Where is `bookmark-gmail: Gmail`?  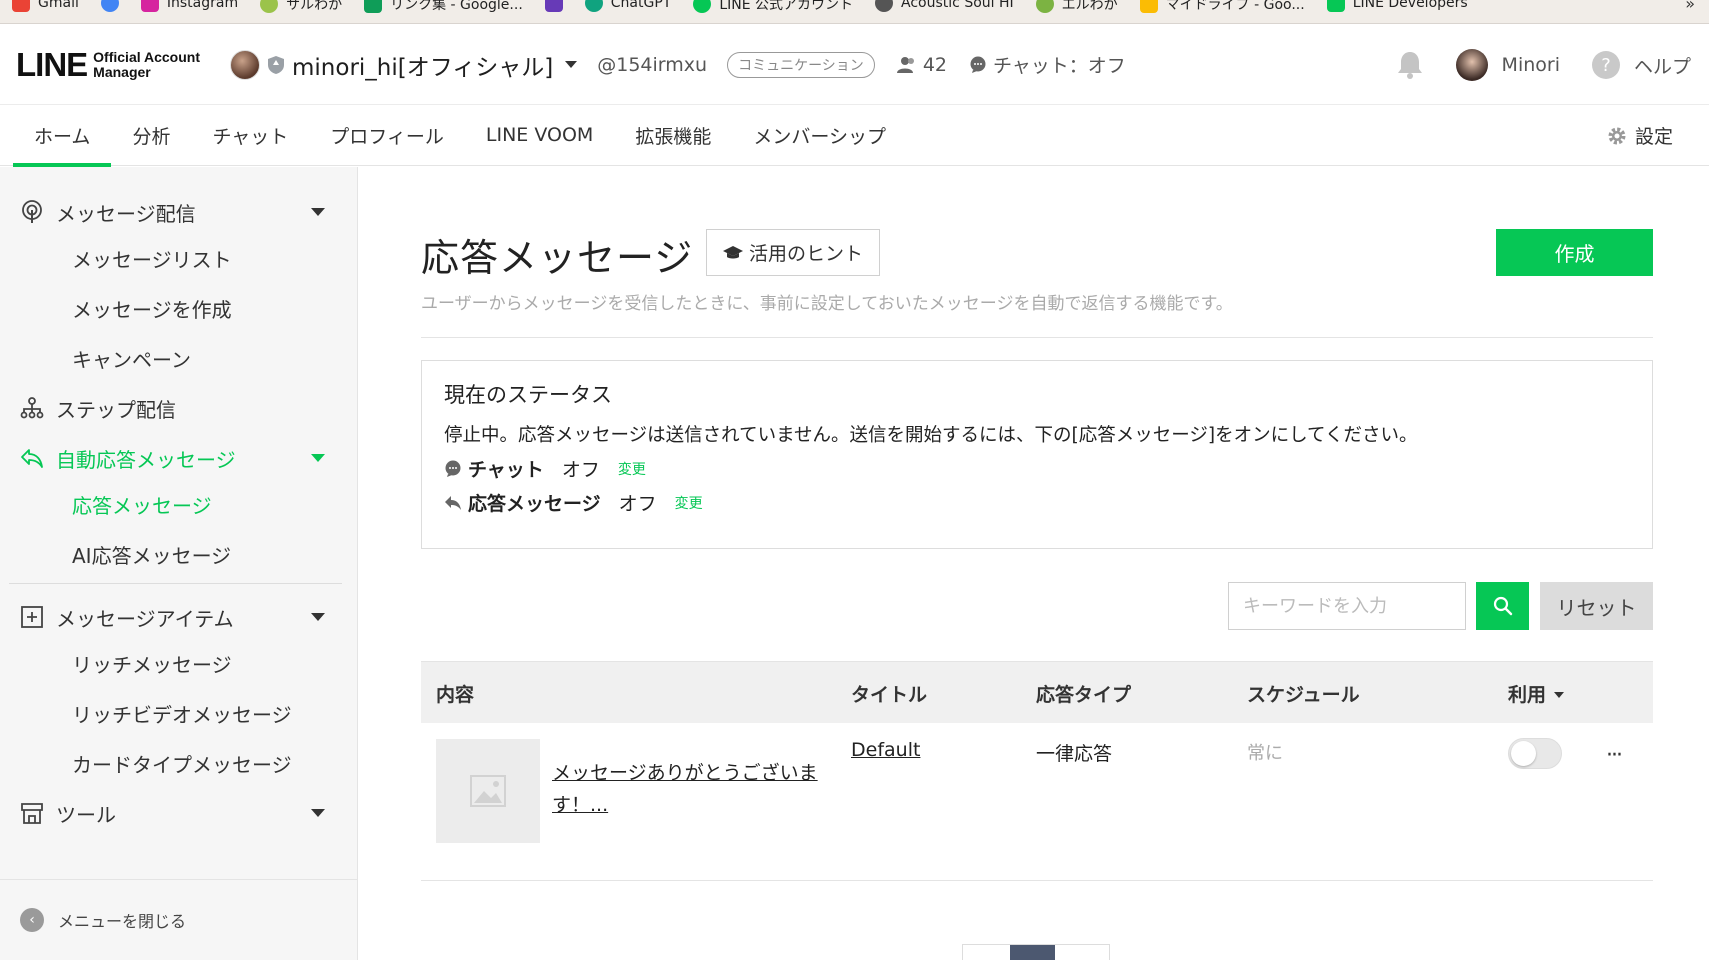
bookmark-gmail: Gmail is located at coordinates (44, 6).